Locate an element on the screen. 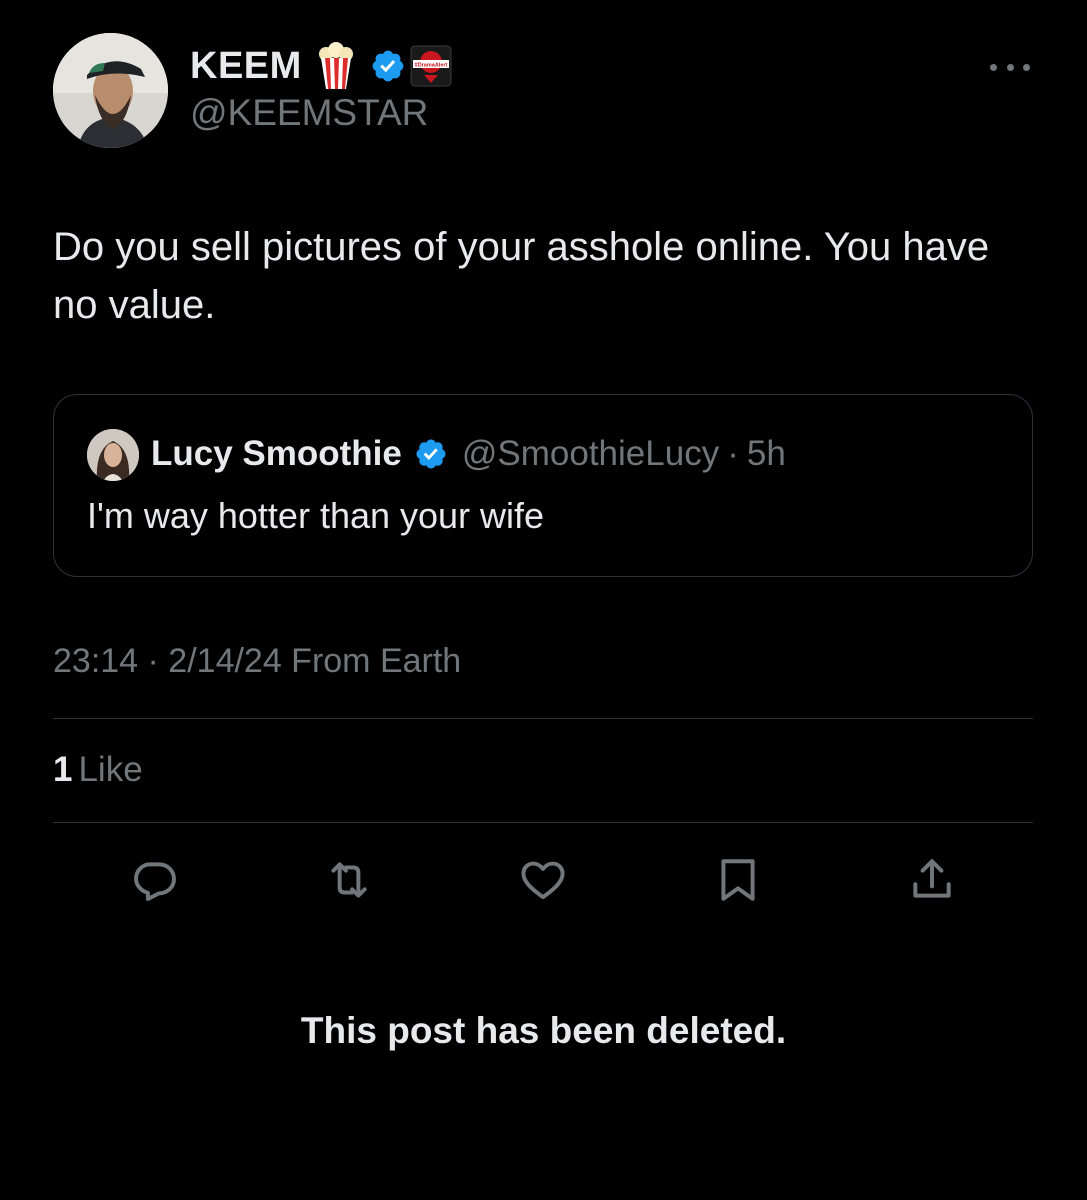 The height and width of the screenshot is (1200, 1087). quoted-tweet-header: Lucy Smoothie @SmoothieLucy · 5h is located at coordinates (468, 454).